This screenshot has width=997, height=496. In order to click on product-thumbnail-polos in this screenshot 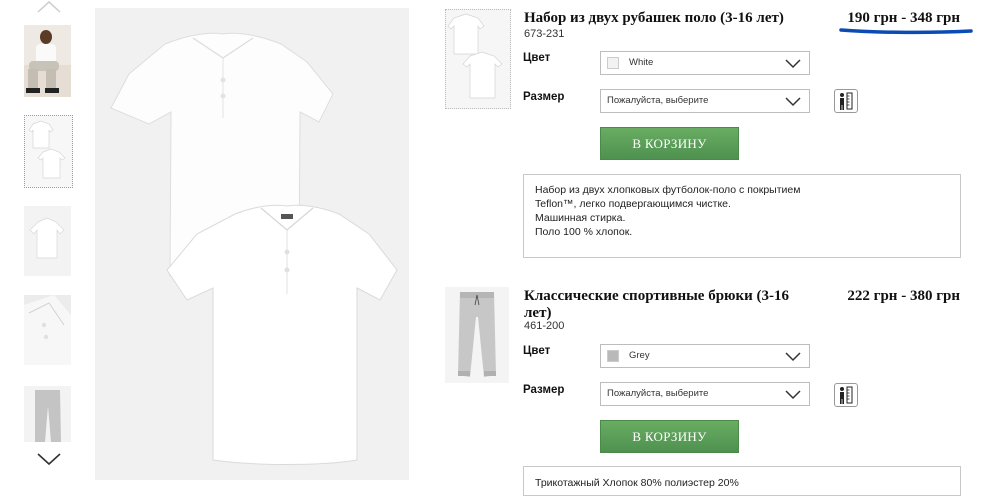, I will do `click(478, 59)`.